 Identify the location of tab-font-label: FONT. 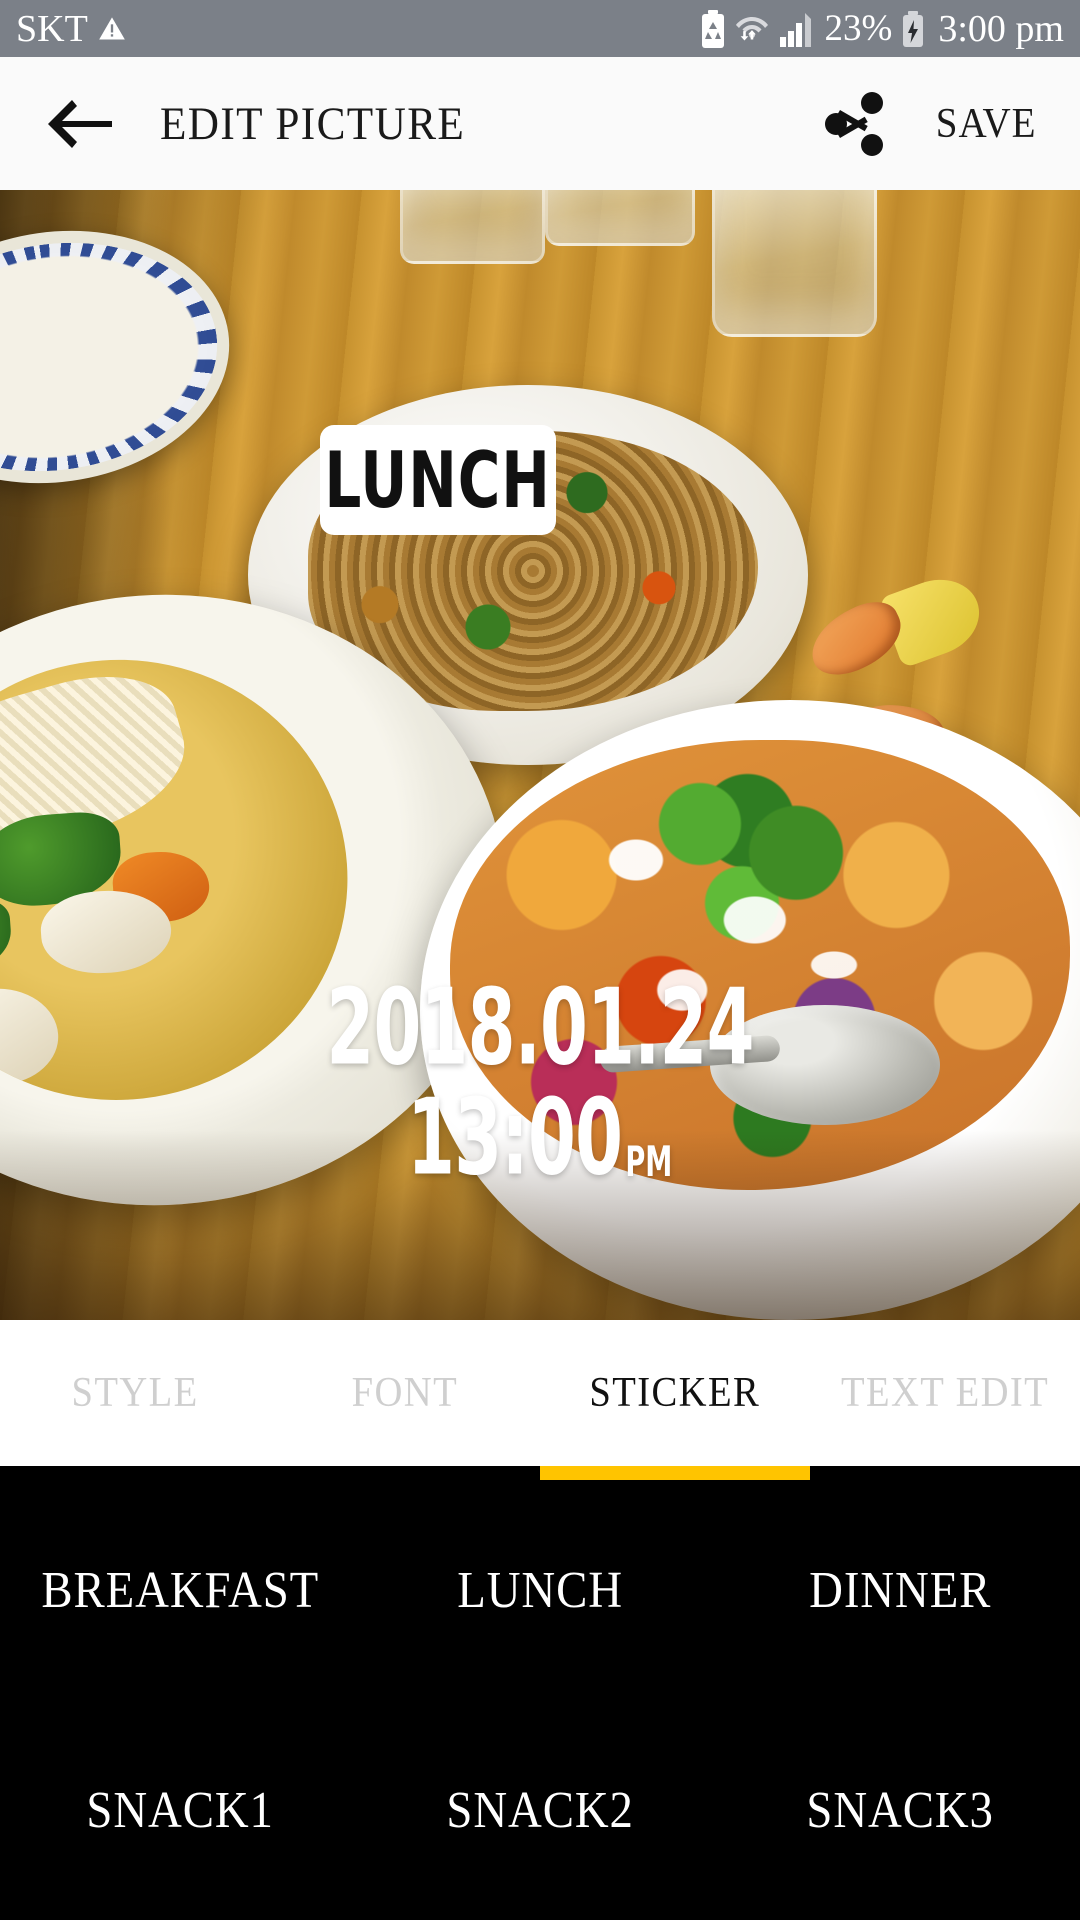
(405, 1393).